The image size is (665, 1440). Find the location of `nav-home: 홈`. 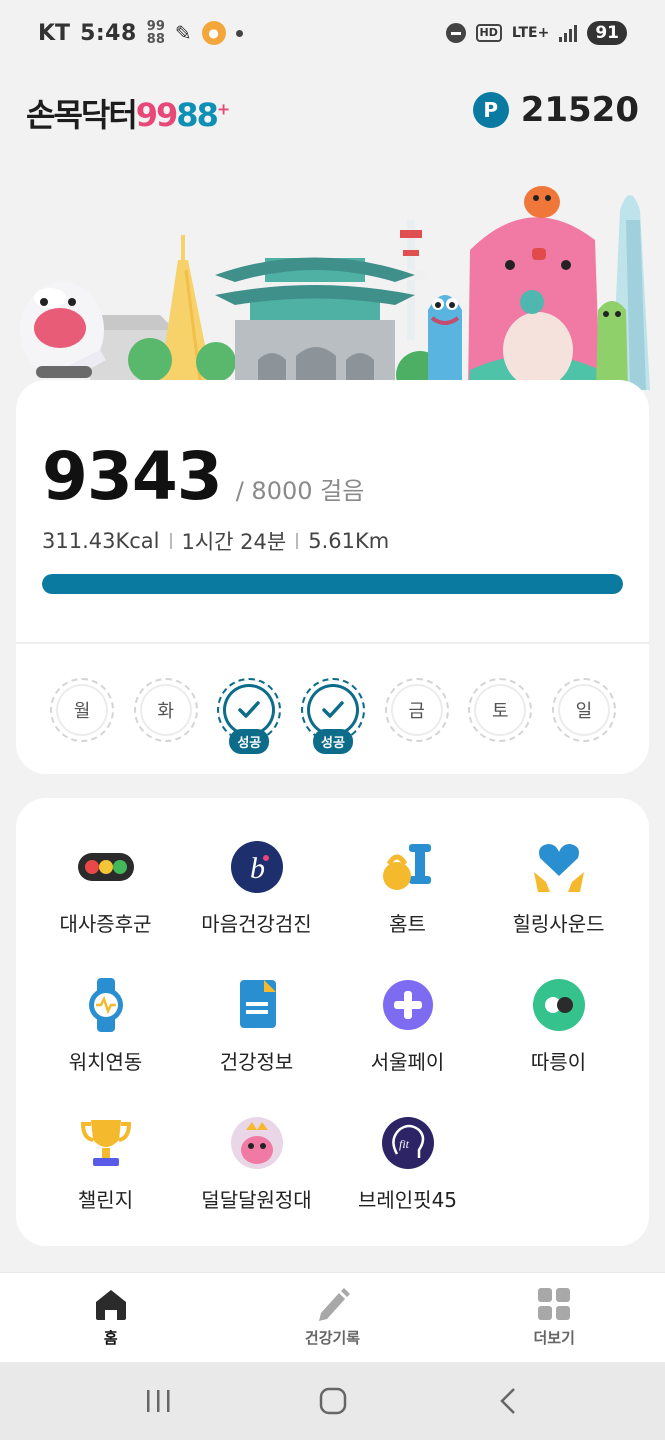

nav-home: 홈 is located at coordinates (111, 1317).